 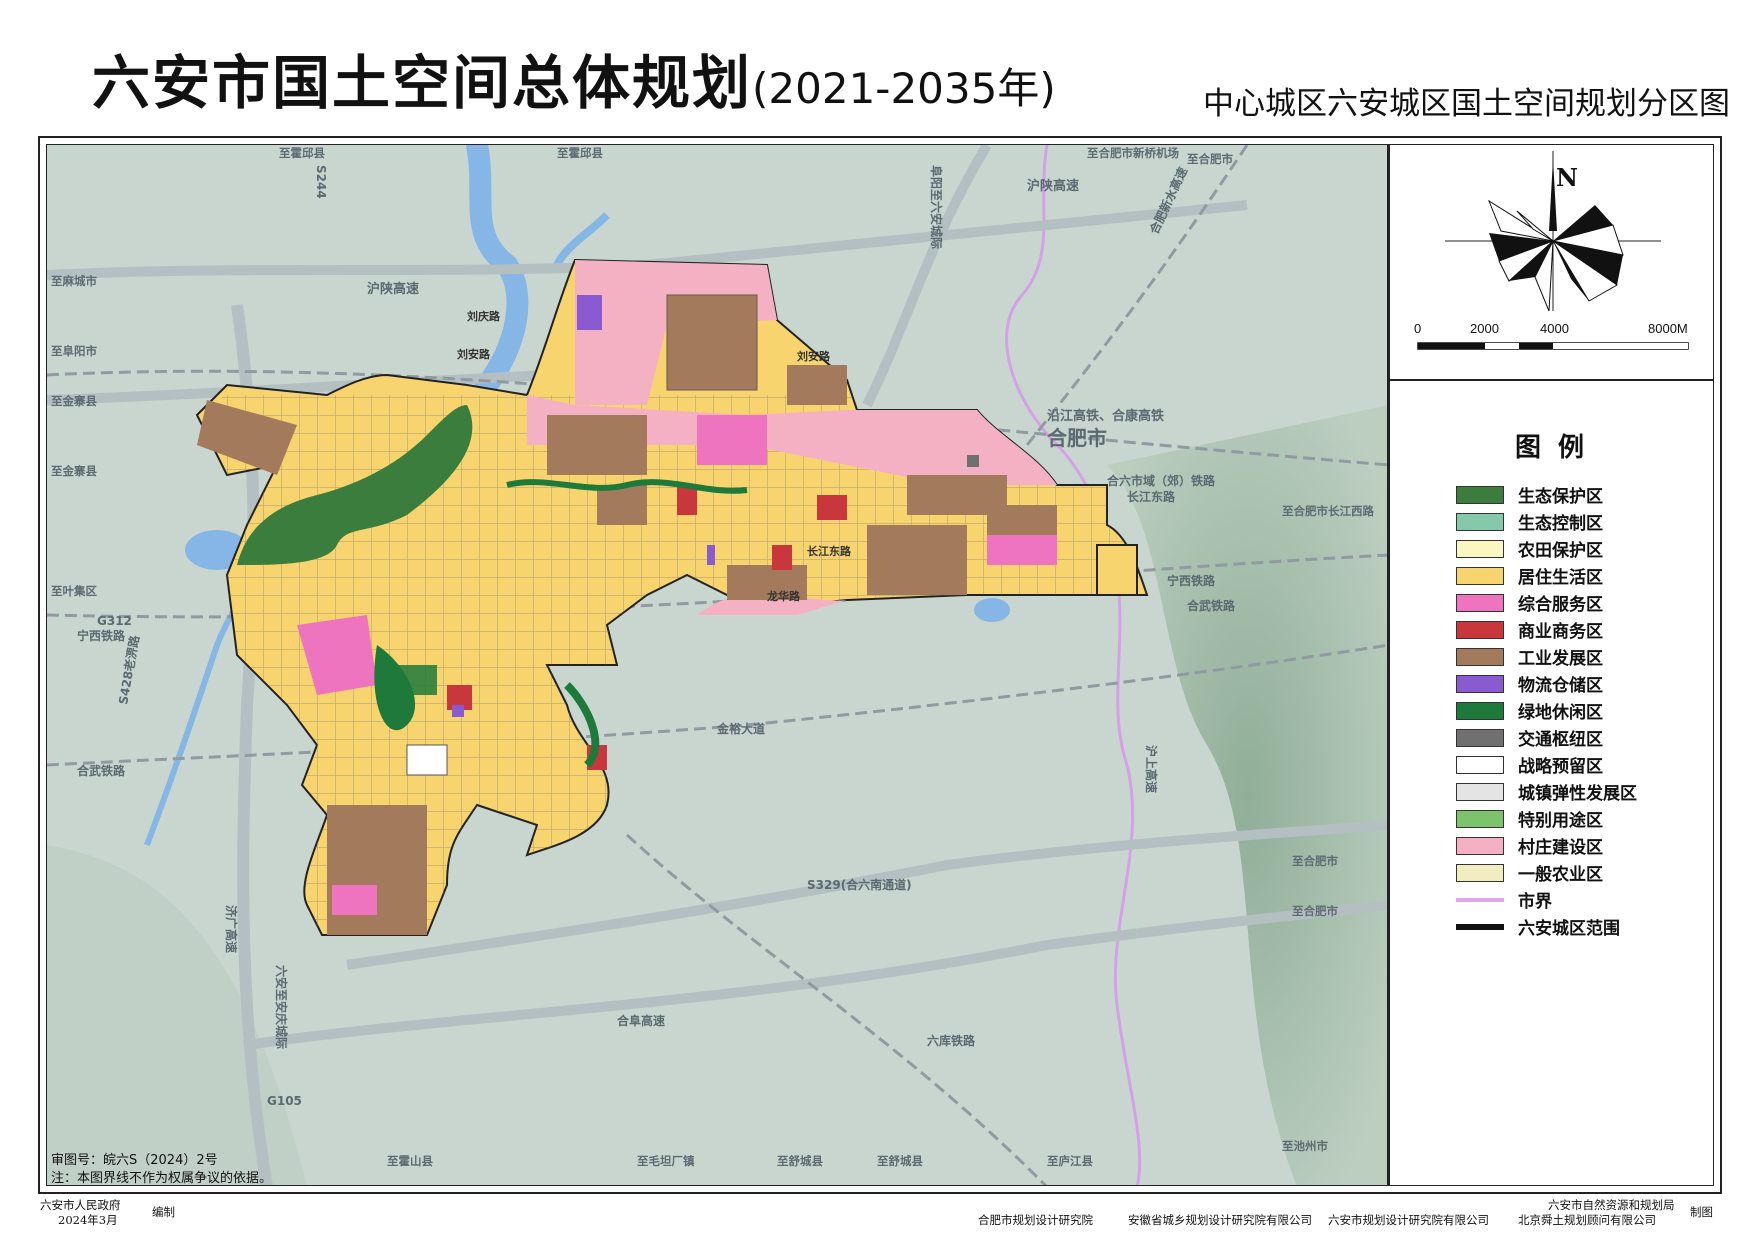 What do you see at coordinates (74, 281) in the screenshot?
I see `edge-left-1: 至麻城市` at bounding box center [74, 281].